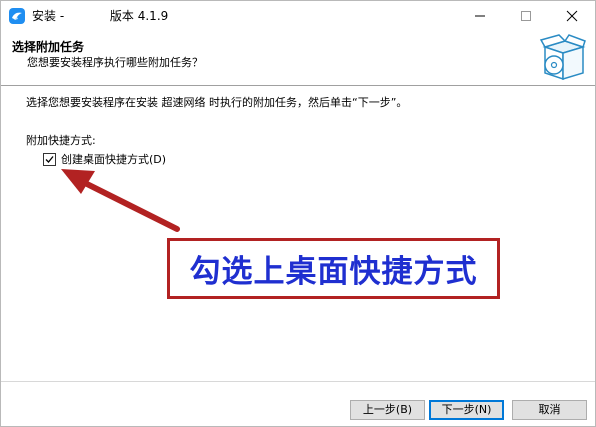 This screenshot has width=596, height=427. What do you see at coordinates (333, 272) in the screenshot?
I see `annotation-text: 勾选上桌面快捷方式` at bounding box center [333, 272].